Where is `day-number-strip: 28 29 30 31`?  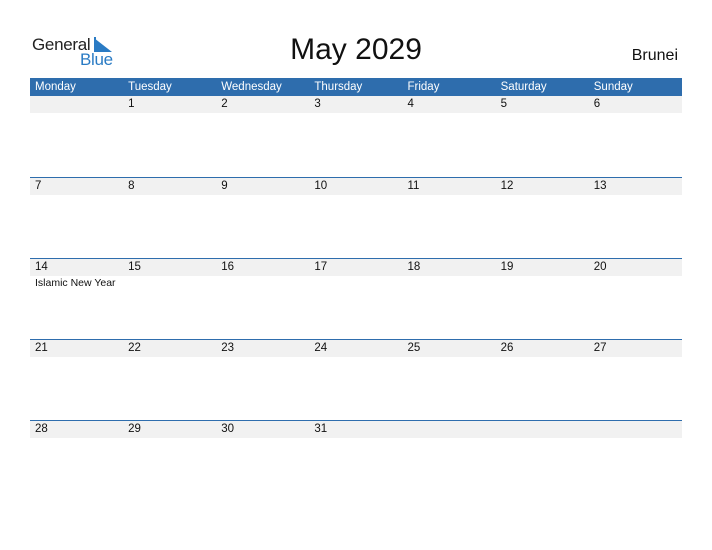
day-number-strip: 28 29 30 31 is located at coordinates (356, 429).